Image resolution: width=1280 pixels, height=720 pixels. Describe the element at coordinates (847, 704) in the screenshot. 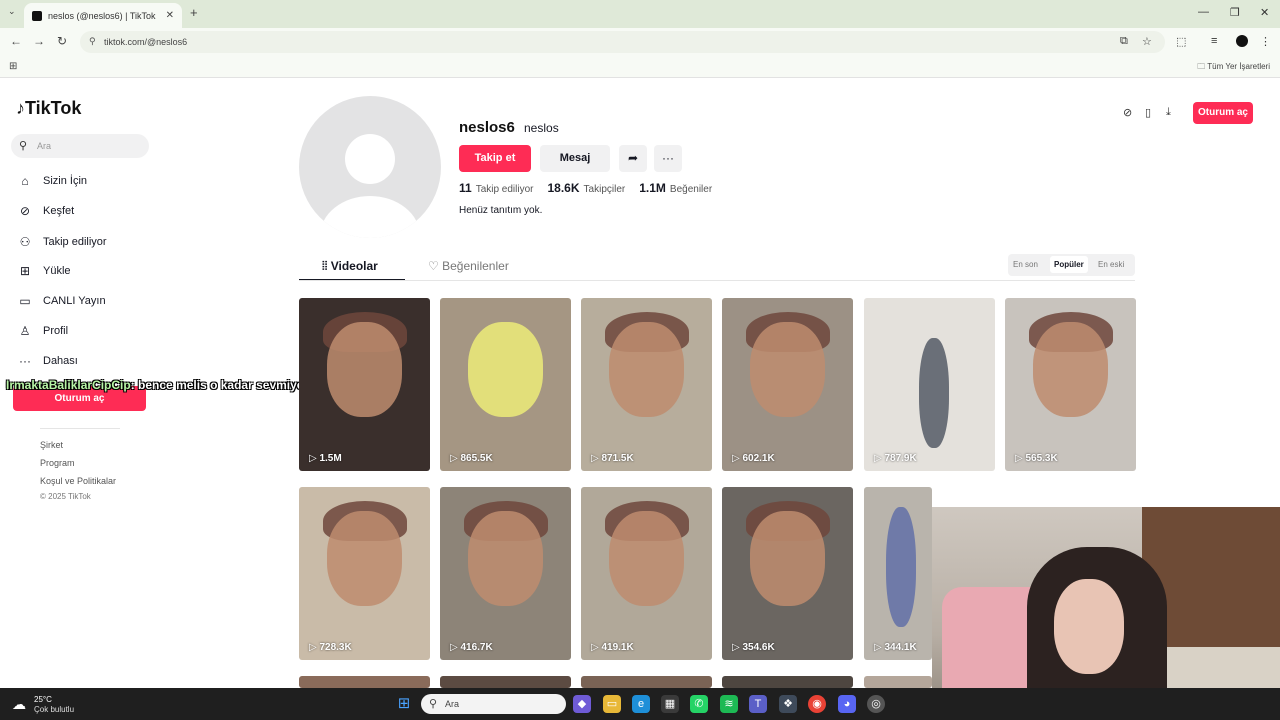

I see `discord-icon: ◕` at that location.